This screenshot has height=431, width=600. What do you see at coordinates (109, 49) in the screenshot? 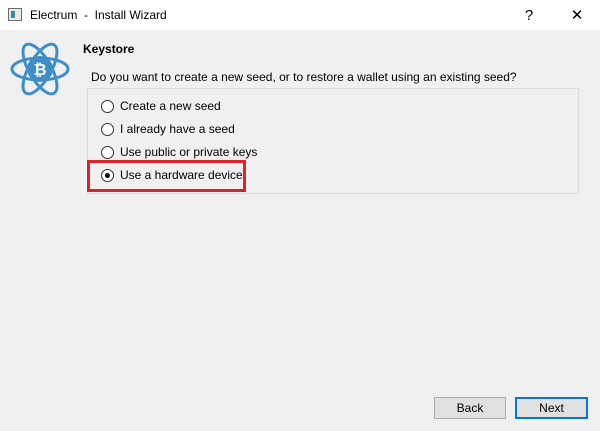
I see `page-heading: Keystore` at bounding box center [109, 49].